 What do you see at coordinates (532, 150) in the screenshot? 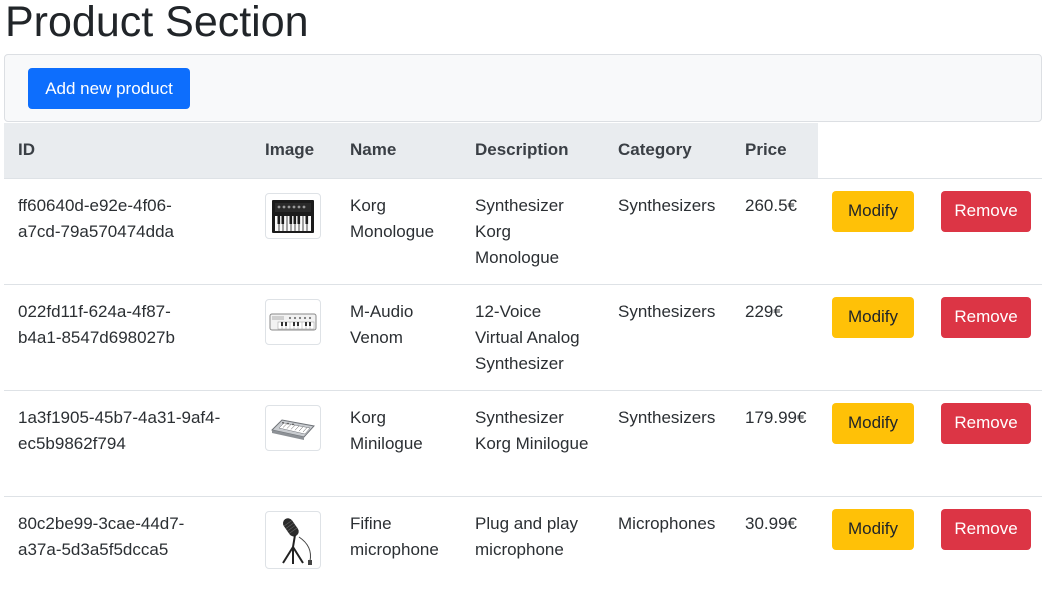
I see `column-header-description: Description` at bounding box center [532, 150].